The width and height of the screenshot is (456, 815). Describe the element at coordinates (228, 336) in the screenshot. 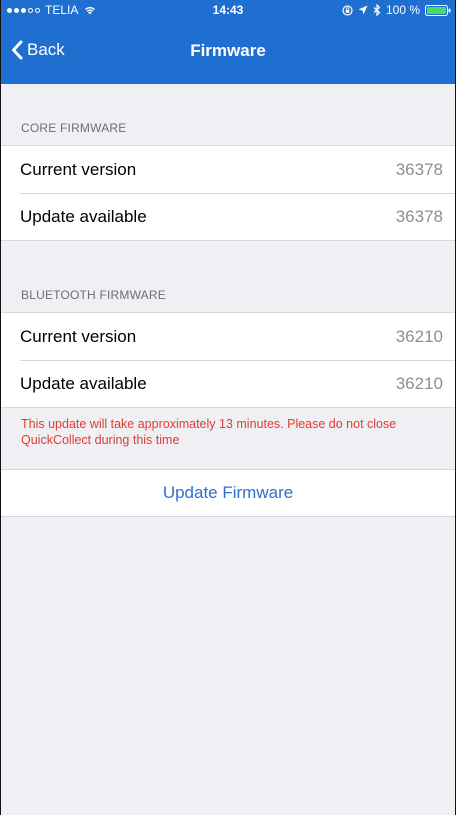

I see `bluetooth-current-version-row: Current version 36210` at that location.